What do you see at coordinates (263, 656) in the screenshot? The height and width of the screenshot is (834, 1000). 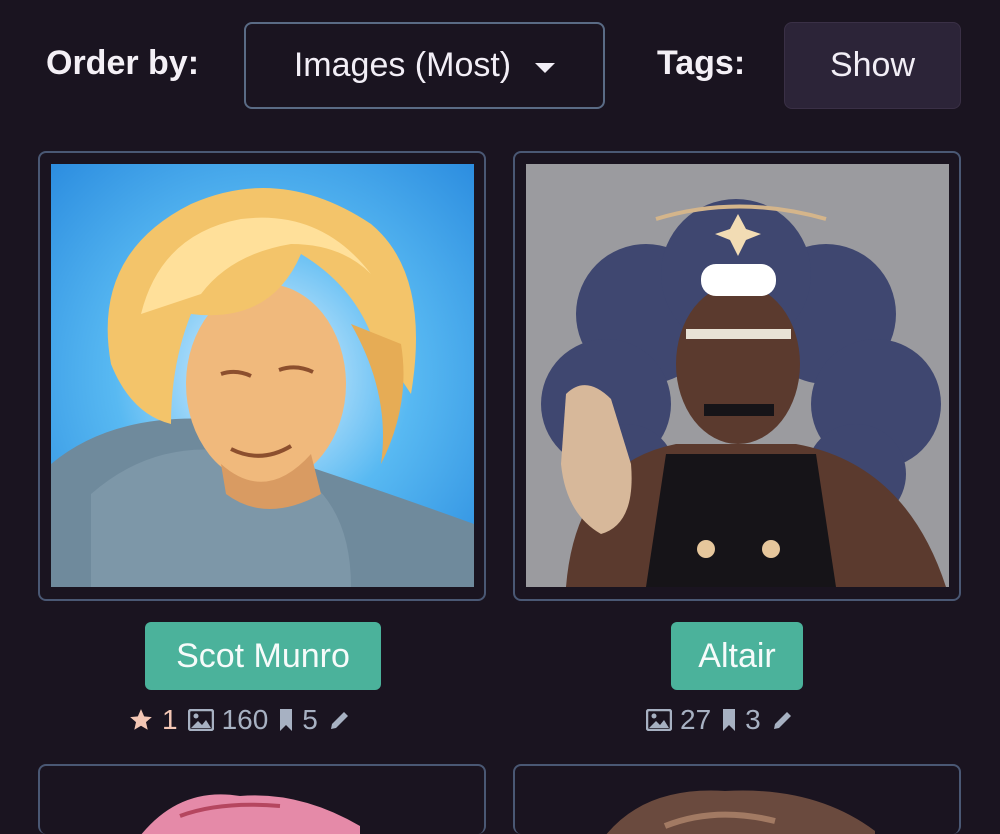 I see `character-name-tag: Scot Munro` at bounding box center [263, 656].